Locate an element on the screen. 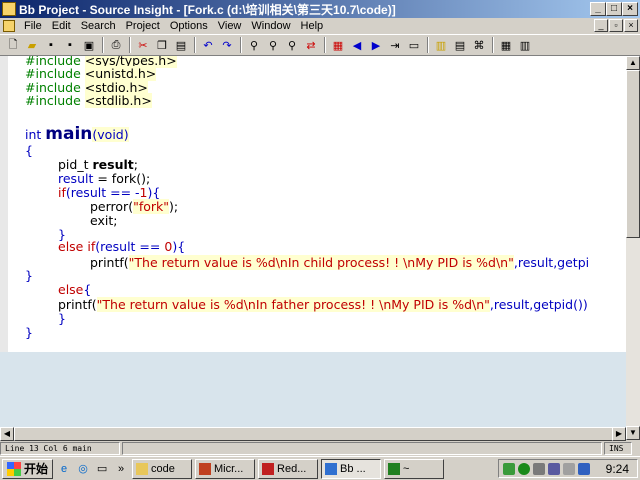 The image size is (640, 480). sync-icon: ⌘ is located at coordinates (479, 45).